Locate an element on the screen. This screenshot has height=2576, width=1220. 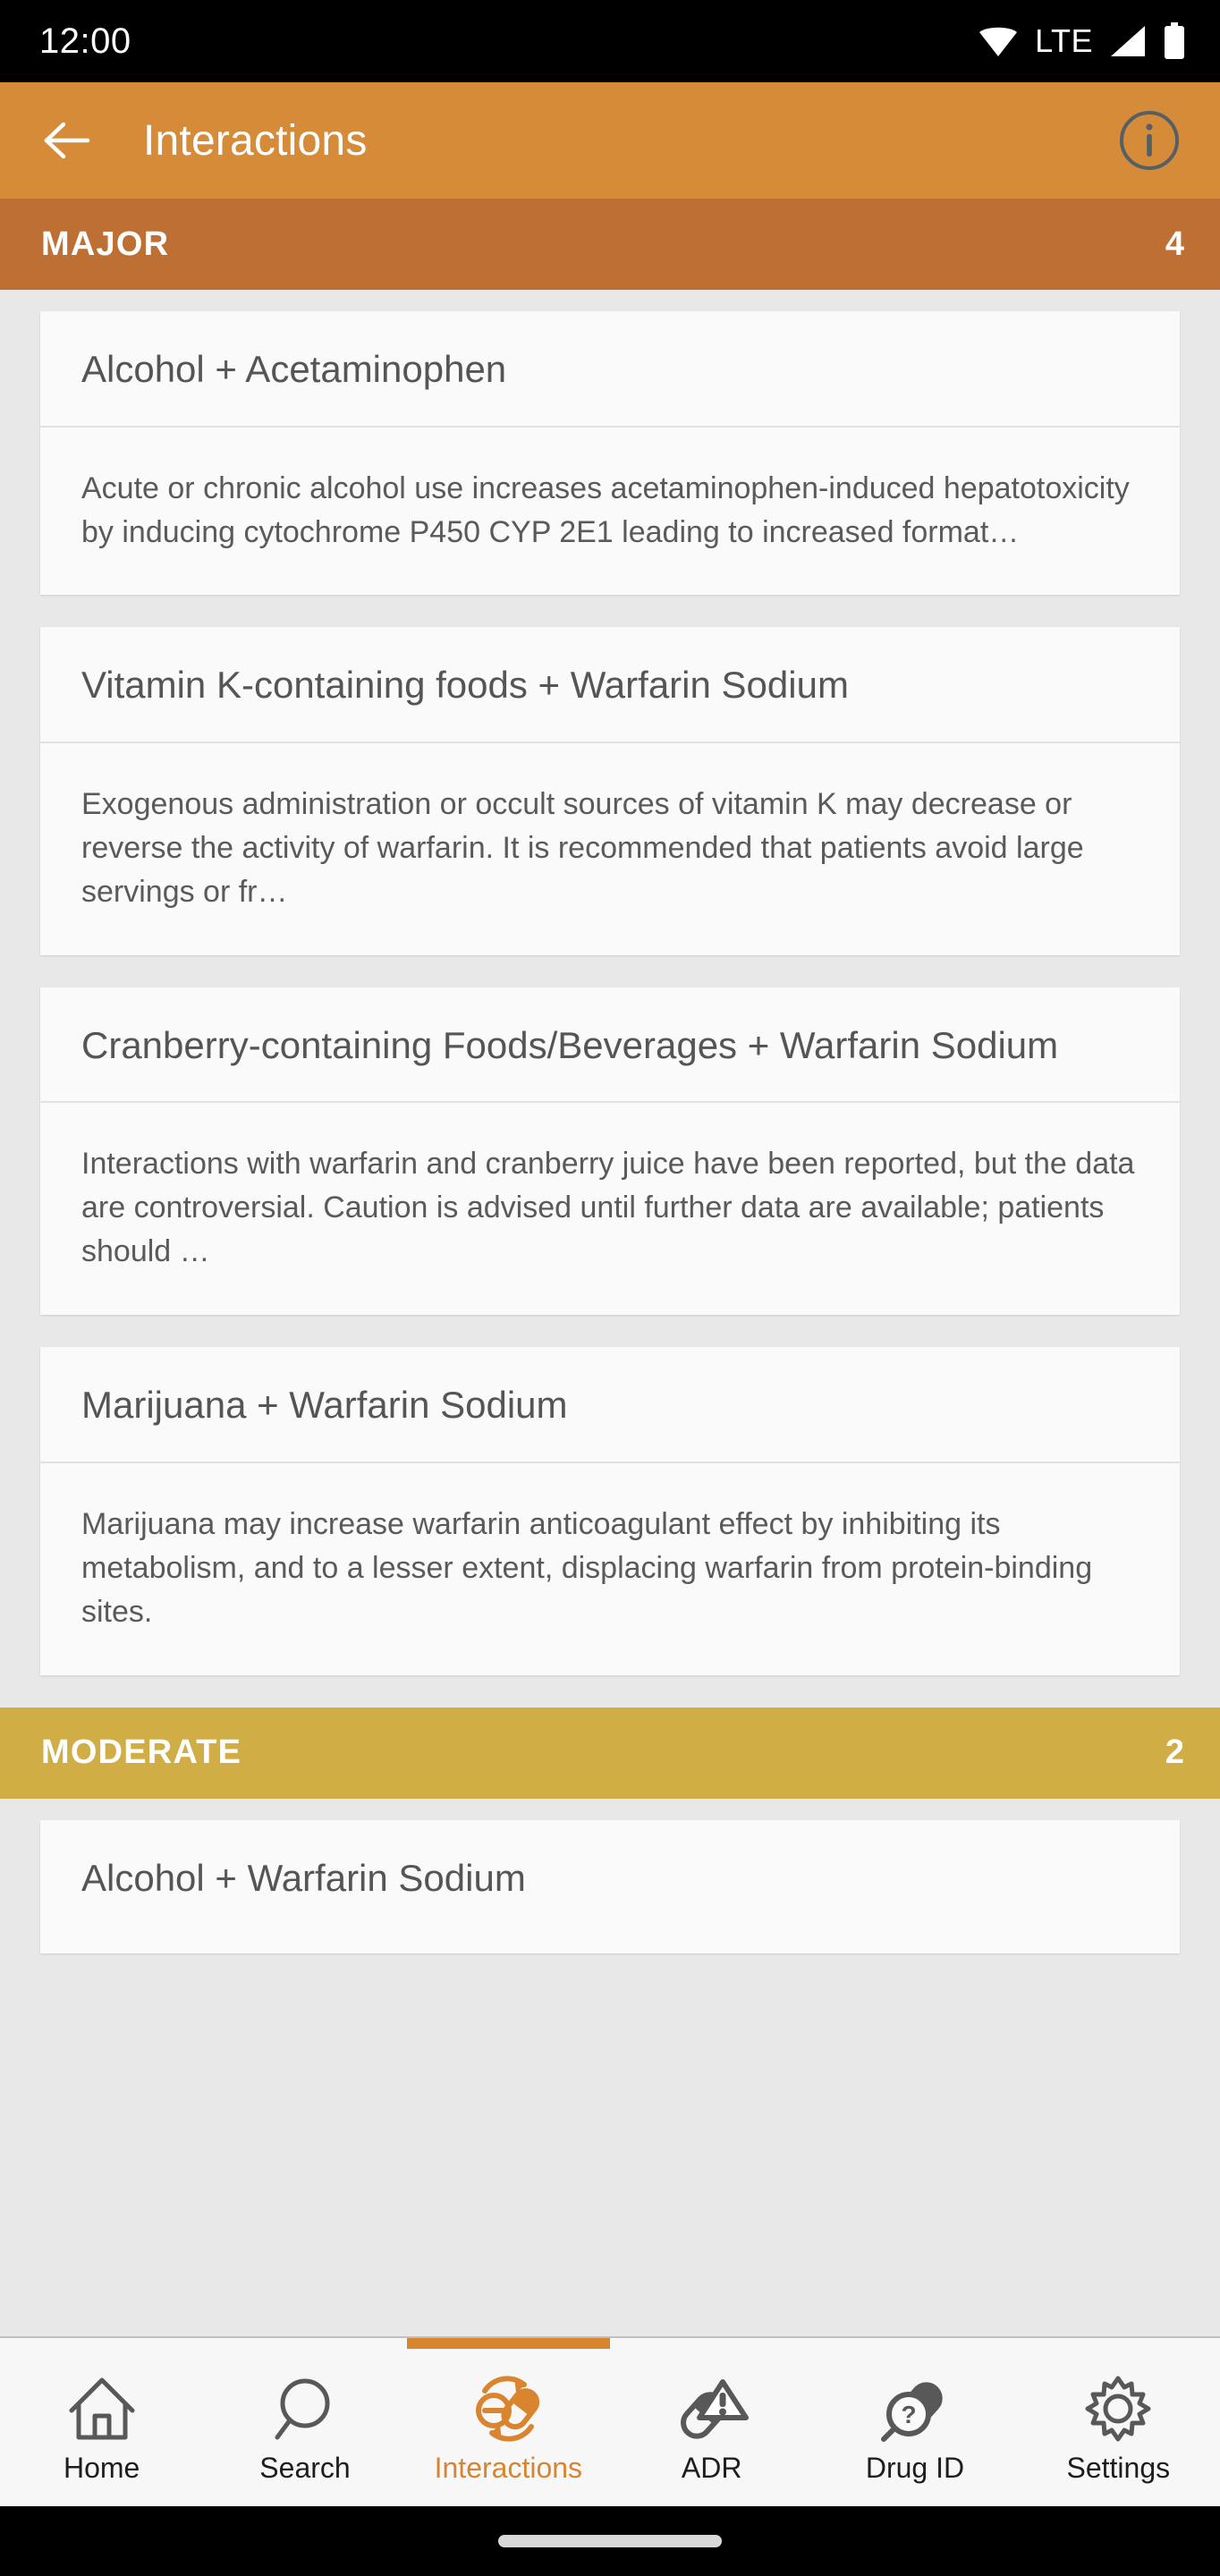
gear-icon is located at coordinates (1118, 2409).